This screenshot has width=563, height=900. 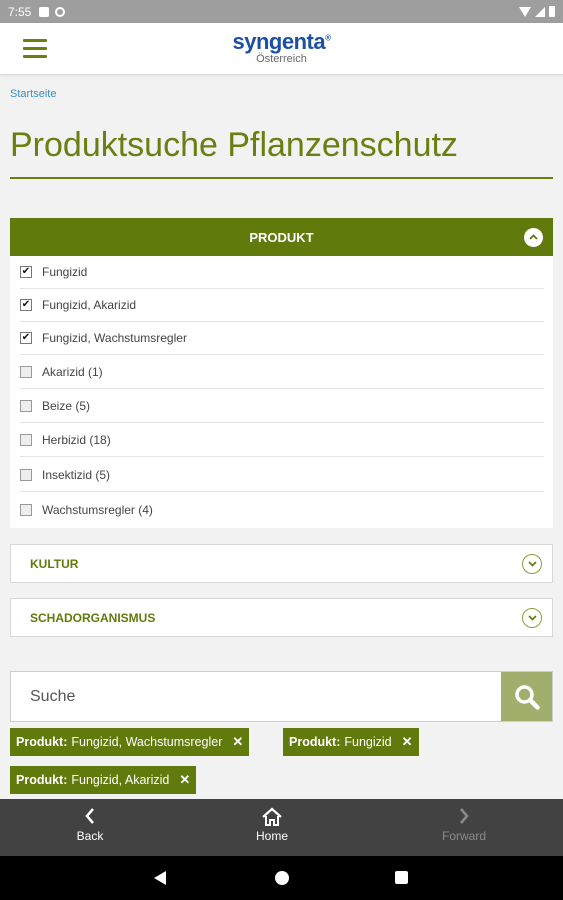 I want to click on chevron-up-icon, so click(x=533, y=237).